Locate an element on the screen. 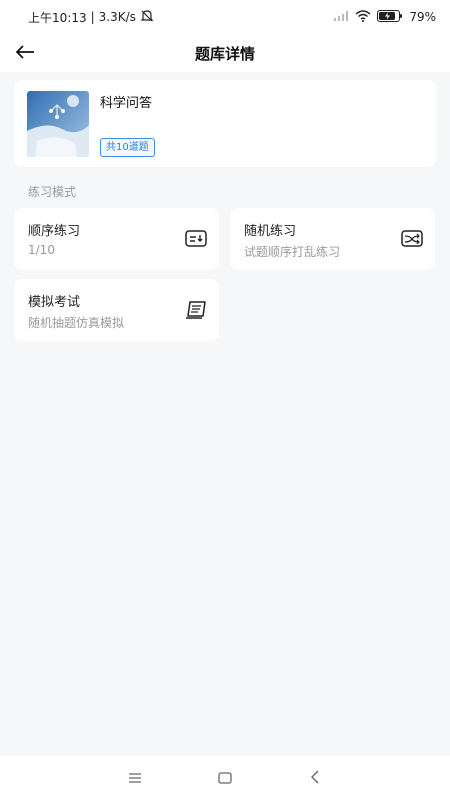 This screenshot has height=800, width=450. battery-icon is located at coordinates (390, 17).